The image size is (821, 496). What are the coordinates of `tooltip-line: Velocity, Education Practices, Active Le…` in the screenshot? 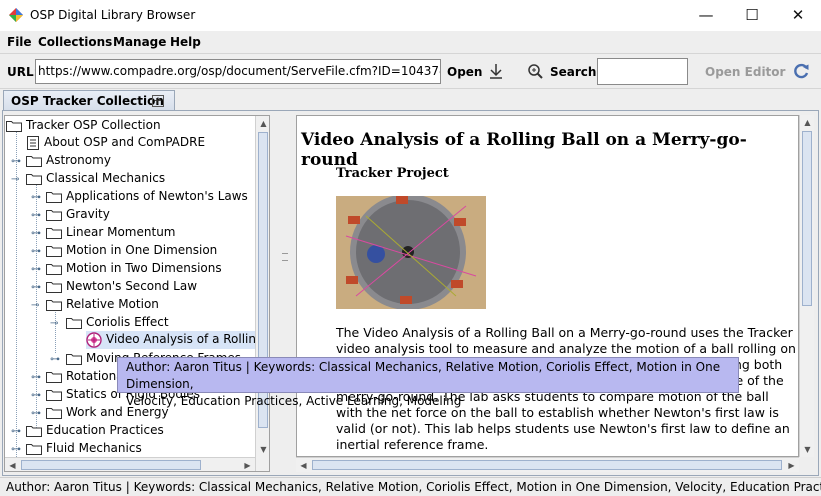 It's located at (294, 401).